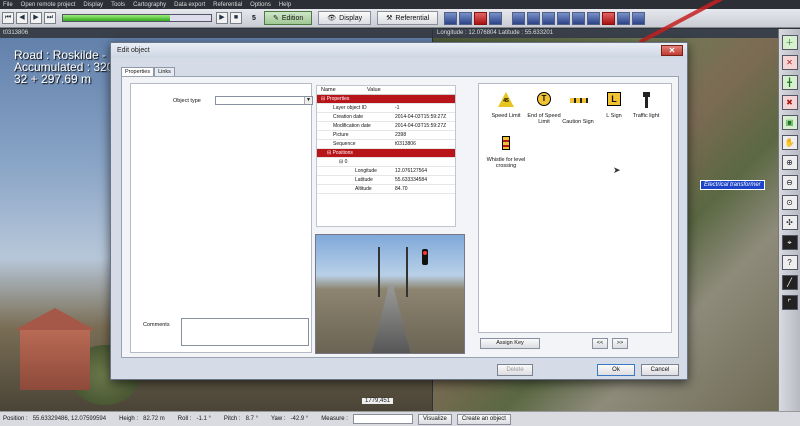 The width and height of the screenshot is (800, 426). Describe the element at coordinates (506, 143) in the screenshot. I see `whistle-sign-icon` at that location.